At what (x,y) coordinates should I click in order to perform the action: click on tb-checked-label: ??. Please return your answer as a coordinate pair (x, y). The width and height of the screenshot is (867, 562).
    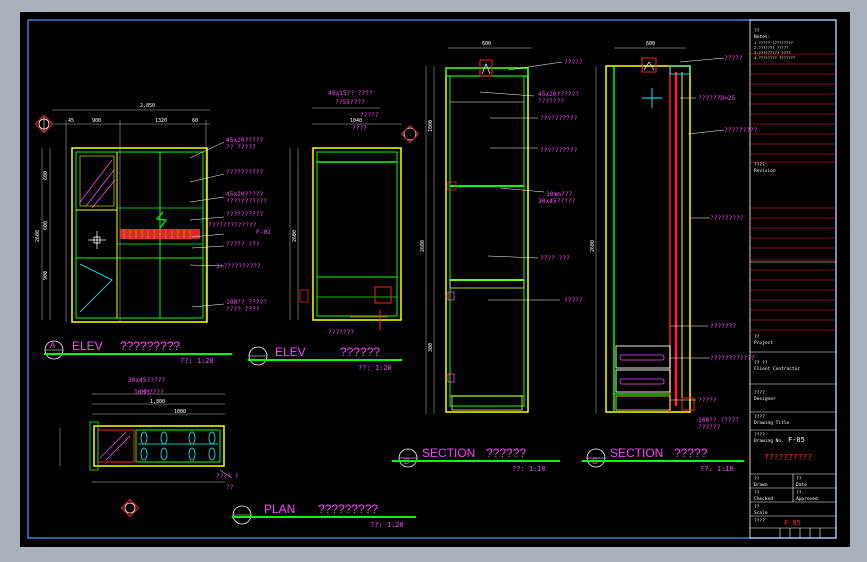
    Looking at the image, I should click on (757, 493).